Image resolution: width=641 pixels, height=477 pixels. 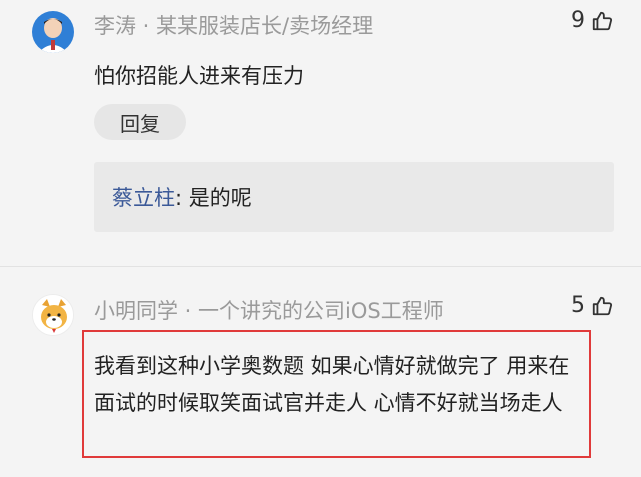 I want to click on author-name: 小明同学, so click(x=136, y=311).